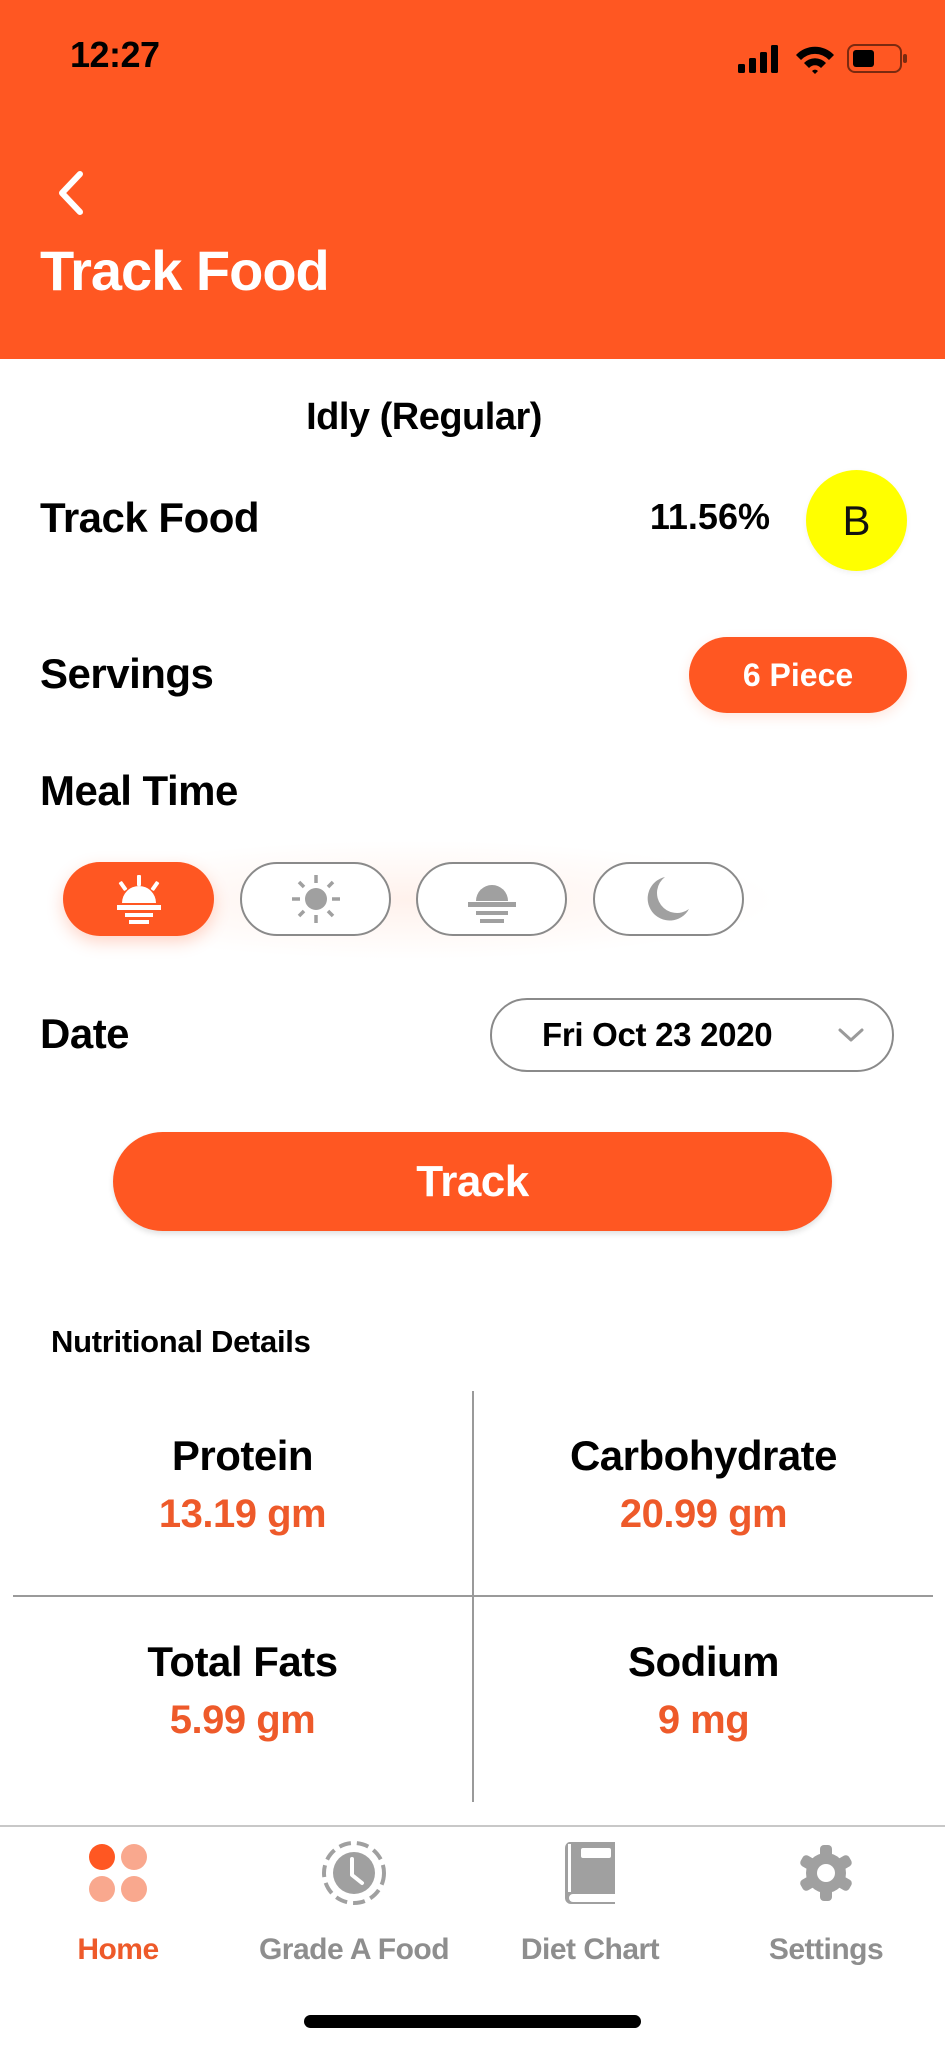  What do you see at coordinates (150, 517) in the screenshot?
I see `track-food-label: Track Food` at bounding box center [150, 517].